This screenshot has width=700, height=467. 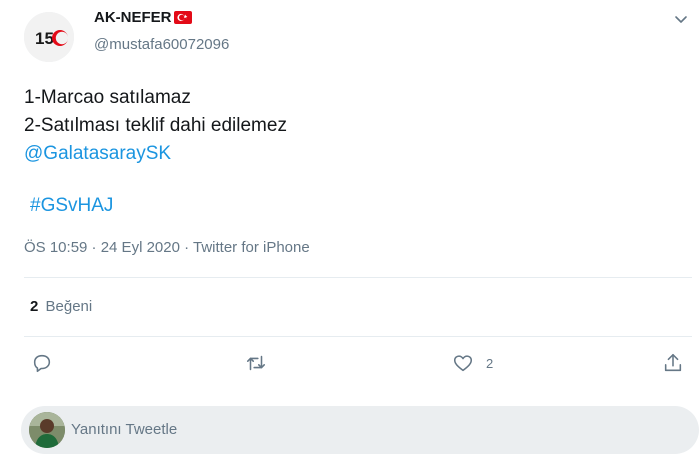 I want to click on tweet-line-2: 2-Satılması teklif dahi edilemez, so click(x=155, y=125).